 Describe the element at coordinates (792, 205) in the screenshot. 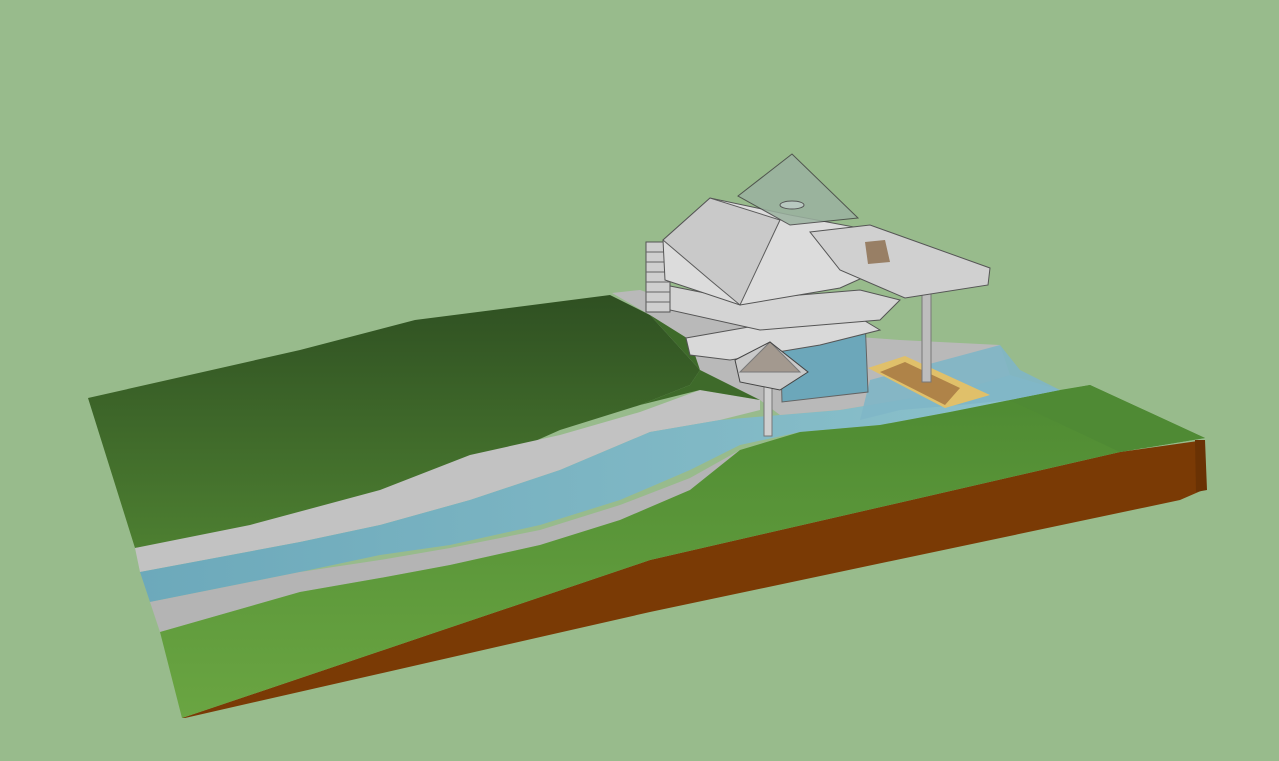

I see `skylight-oculus` at that location.